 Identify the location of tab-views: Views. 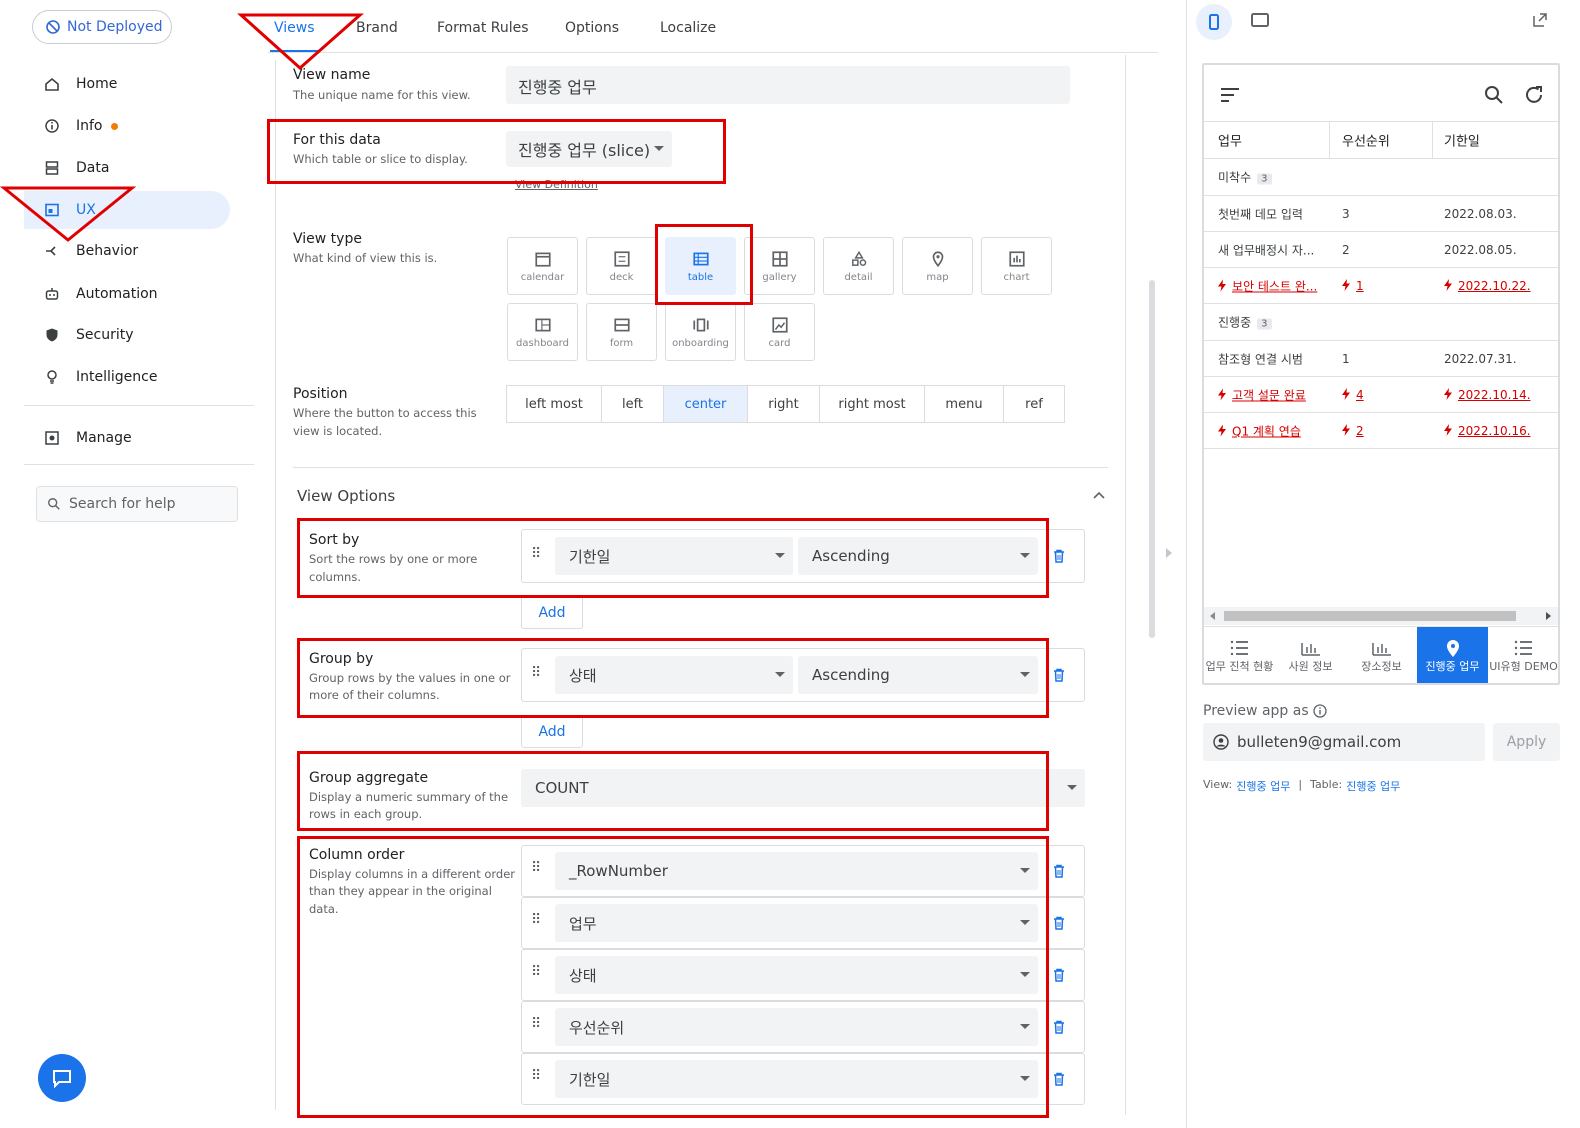
(294, 28).